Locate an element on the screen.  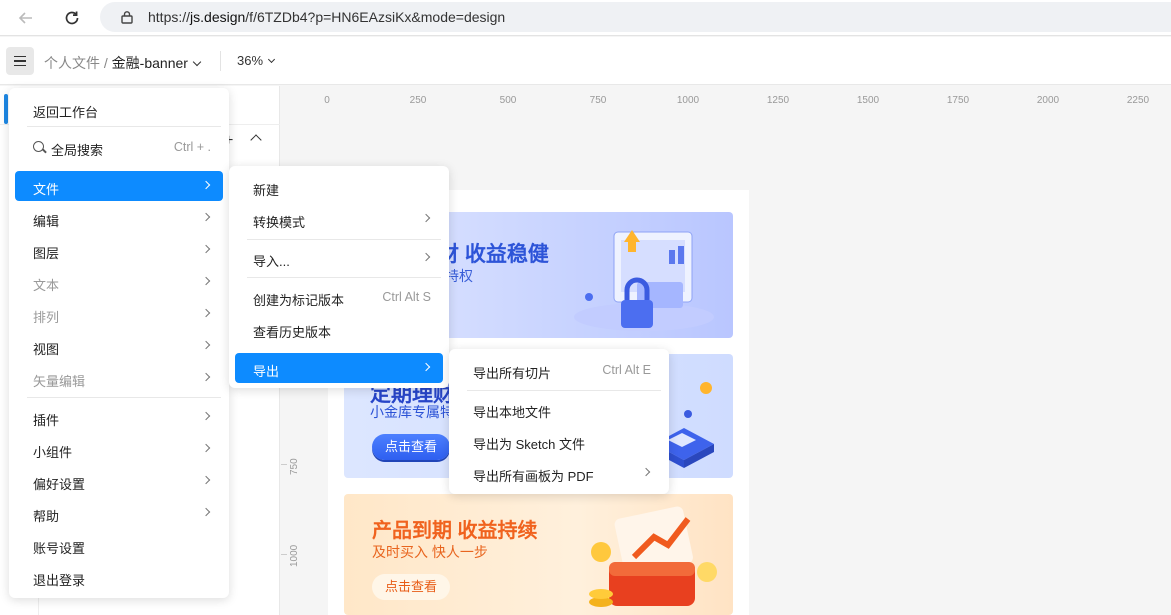
menu-item-export-all-slices: 导出所有切片 Ctrl Alt E is located at coordinates (559, 370).